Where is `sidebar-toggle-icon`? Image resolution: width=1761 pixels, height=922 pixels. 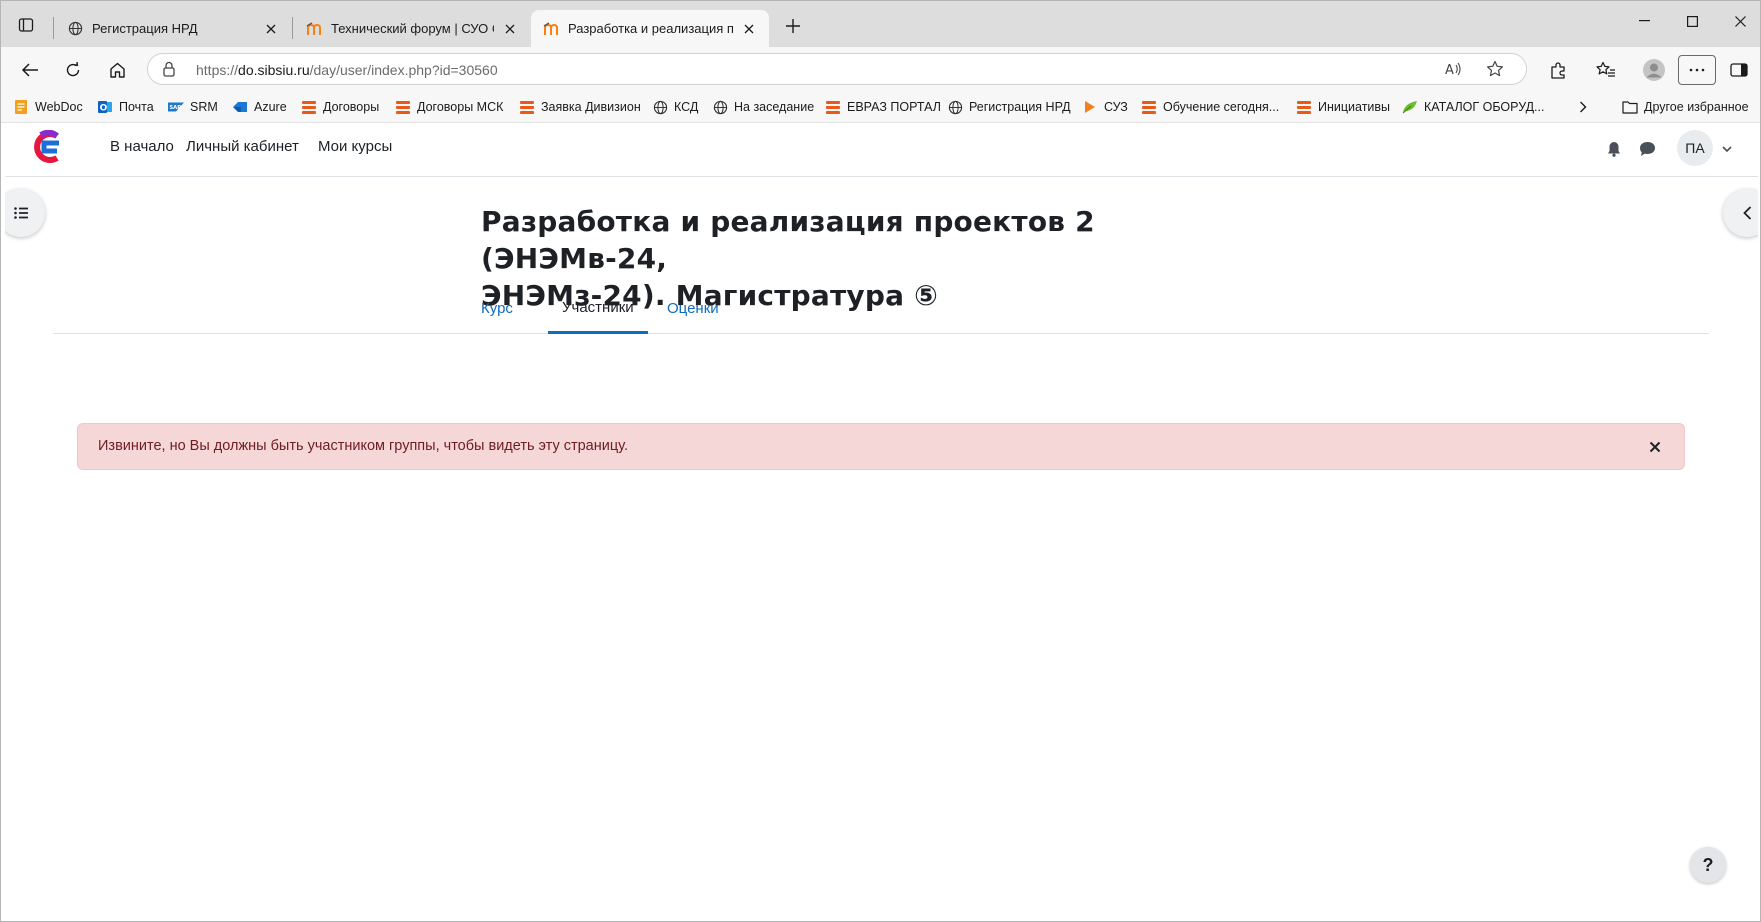 sidebar-toggle-icon is located at coordinates (1739, 70).